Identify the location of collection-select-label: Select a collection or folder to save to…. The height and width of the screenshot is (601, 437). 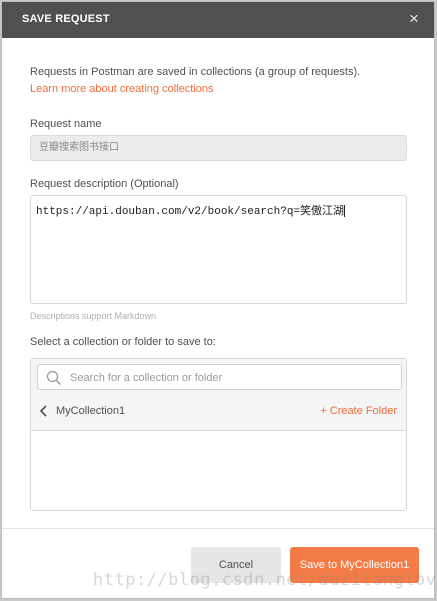
(123, 342).